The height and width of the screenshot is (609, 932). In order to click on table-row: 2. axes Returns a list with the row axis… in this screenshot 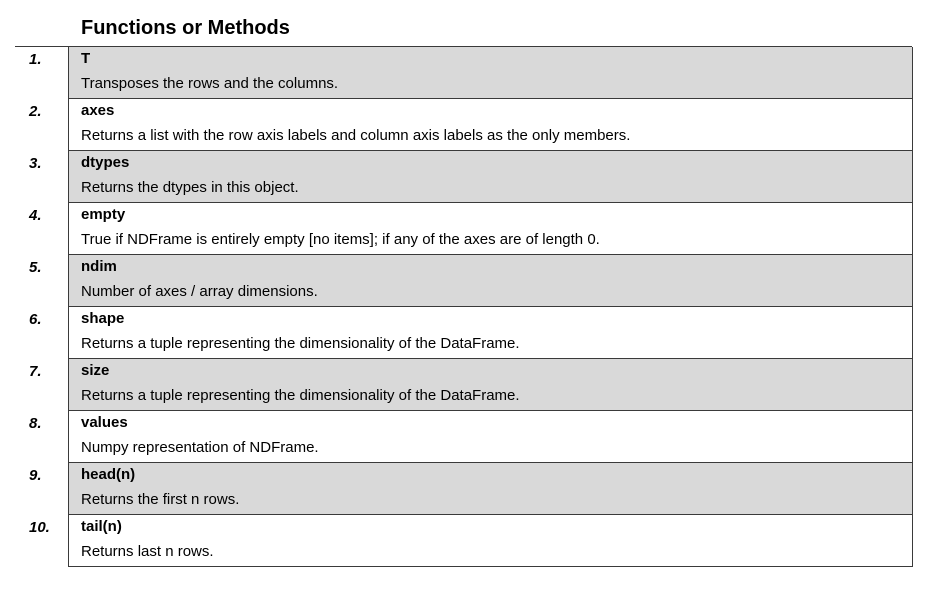, I will do `click(464, 125)`.